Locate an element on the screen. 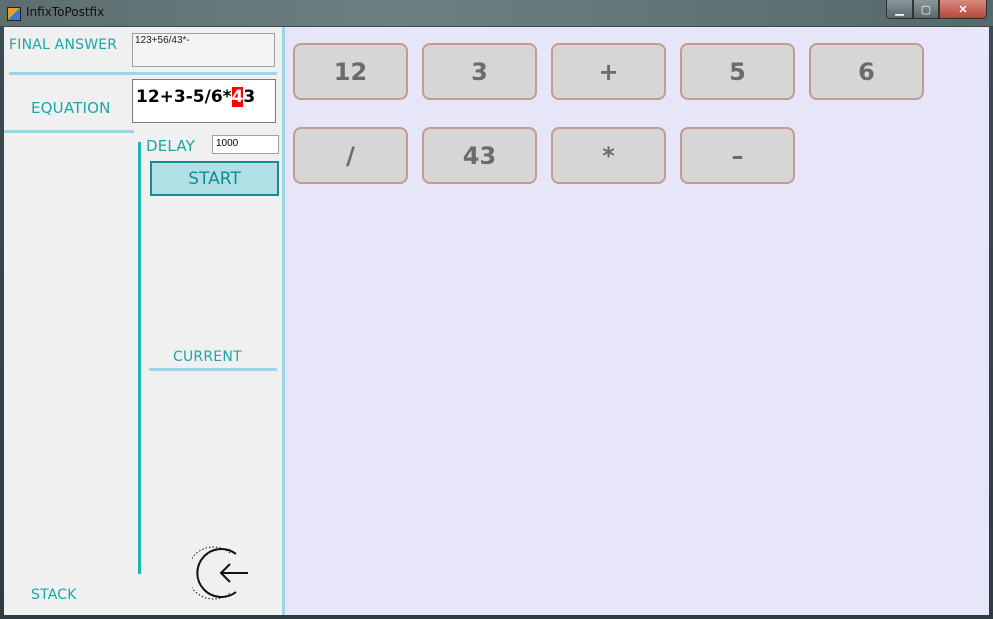 The width and height of the screenshot is (993, 619). token-row-1: 12 3 + 5 6 is located at coordinates (638, 71).